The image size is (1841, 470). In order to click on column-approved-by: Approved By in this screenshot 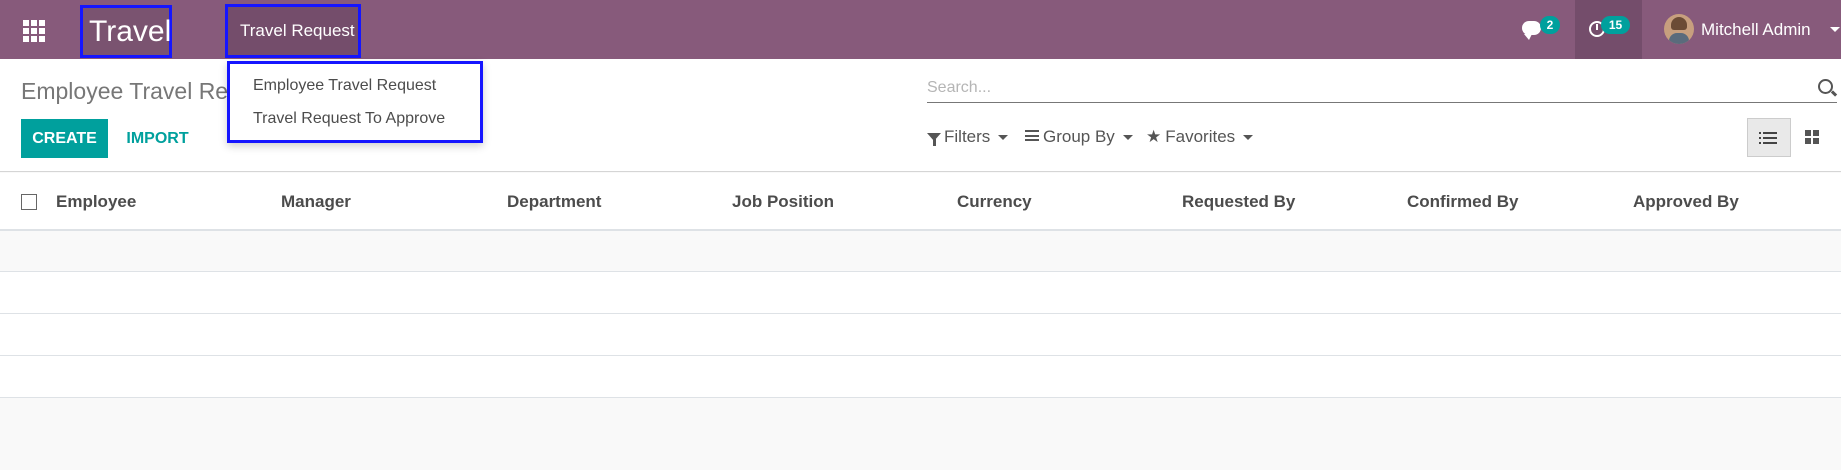, I will do `click(1686, 202)`.